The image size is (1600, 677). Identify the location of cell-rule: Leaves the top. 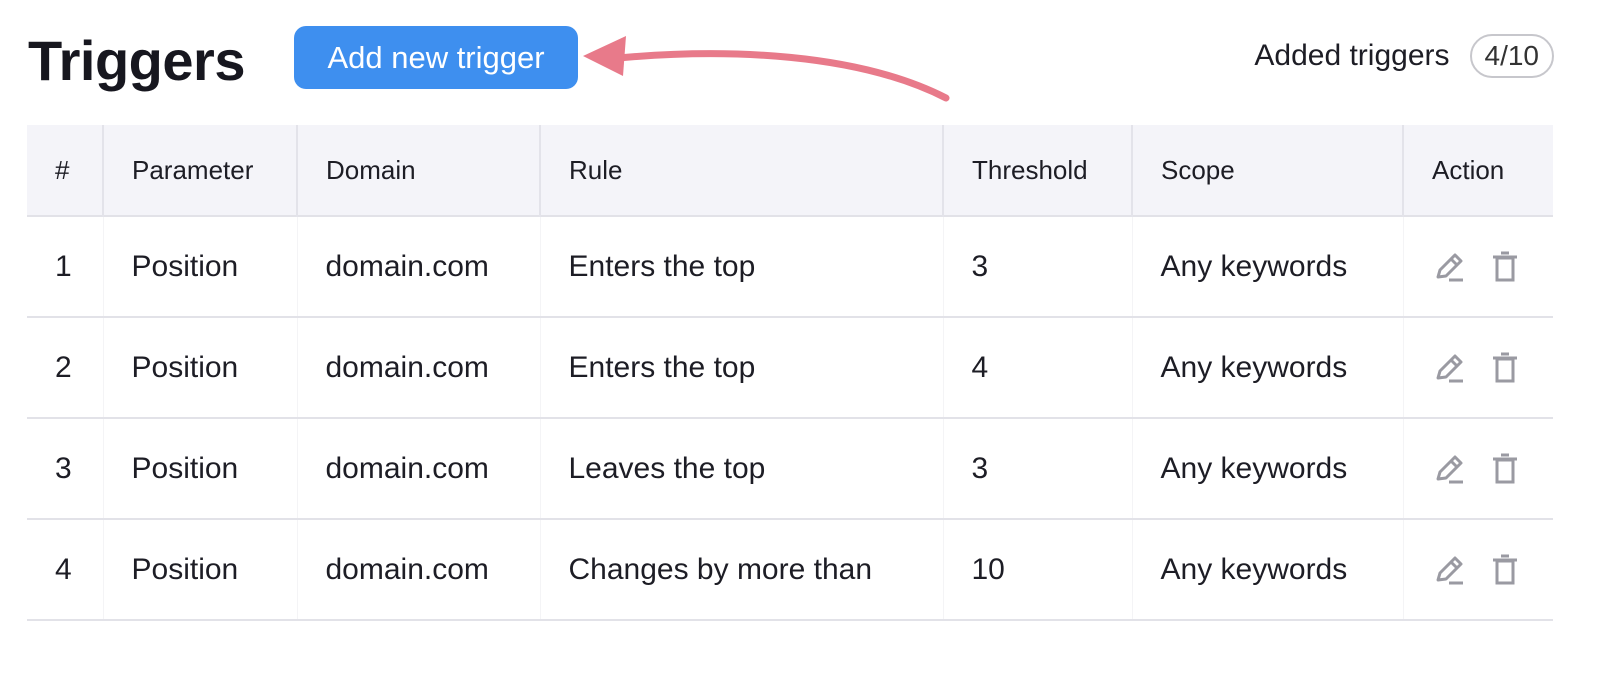
(741, 468).